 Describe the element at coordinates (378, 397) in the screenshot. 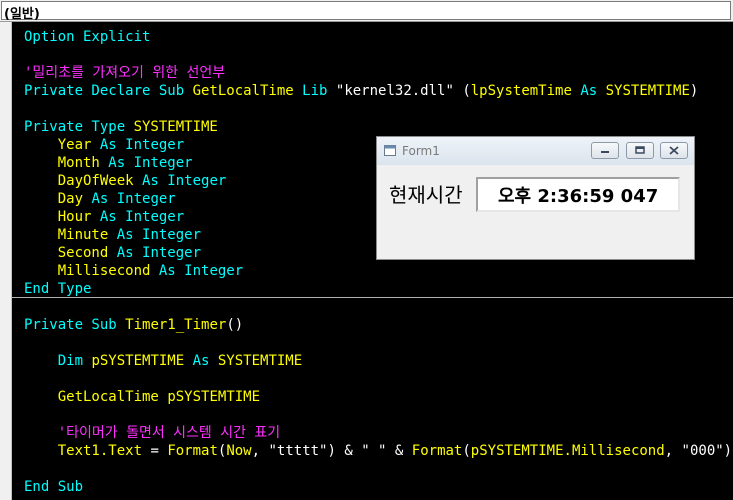

I see `code-line-21: GetLocalTime pSYSTEMTIME` at that location.